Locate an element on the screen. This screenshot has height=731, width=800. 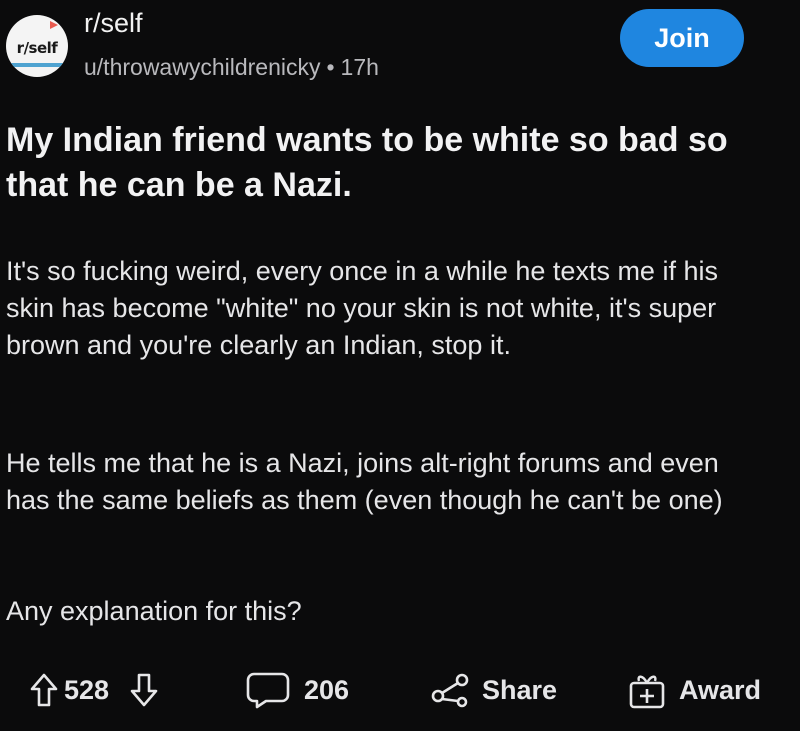
subreddit-name-link: r/self is located at coordinates (113, 23).